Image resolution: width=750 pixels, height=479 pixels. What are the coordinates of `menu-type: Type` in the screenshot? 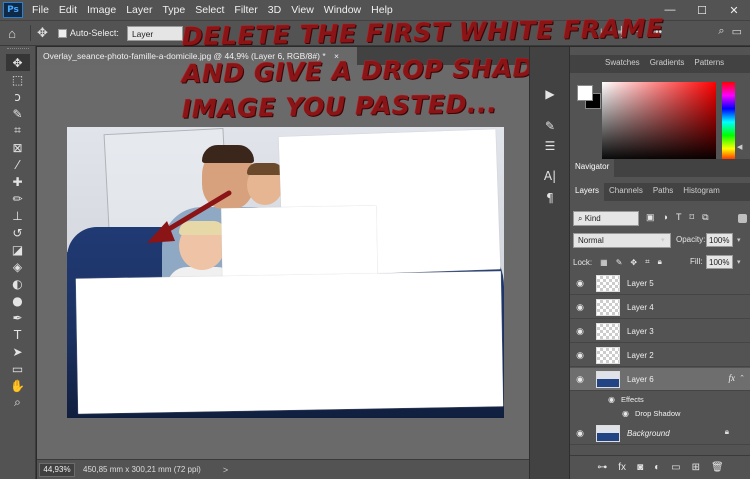 It's located at (173, 10).